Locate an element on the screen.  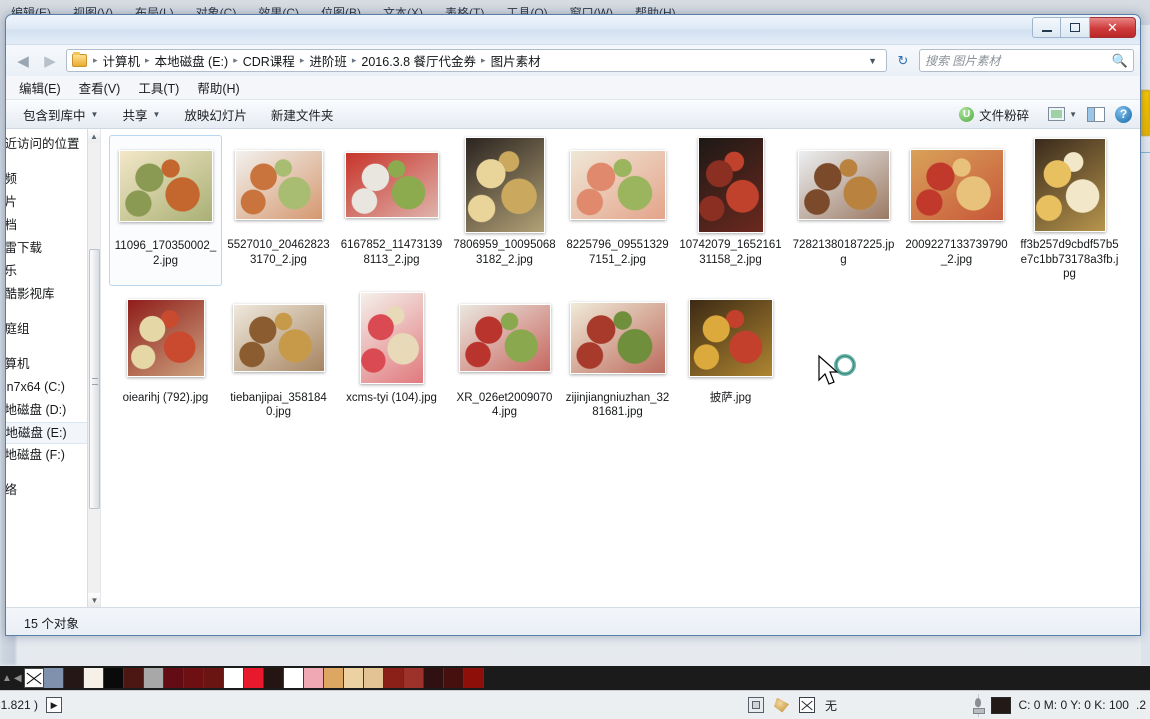
address-dropdown-icon: ▼ is located at coordinates (872, 61).